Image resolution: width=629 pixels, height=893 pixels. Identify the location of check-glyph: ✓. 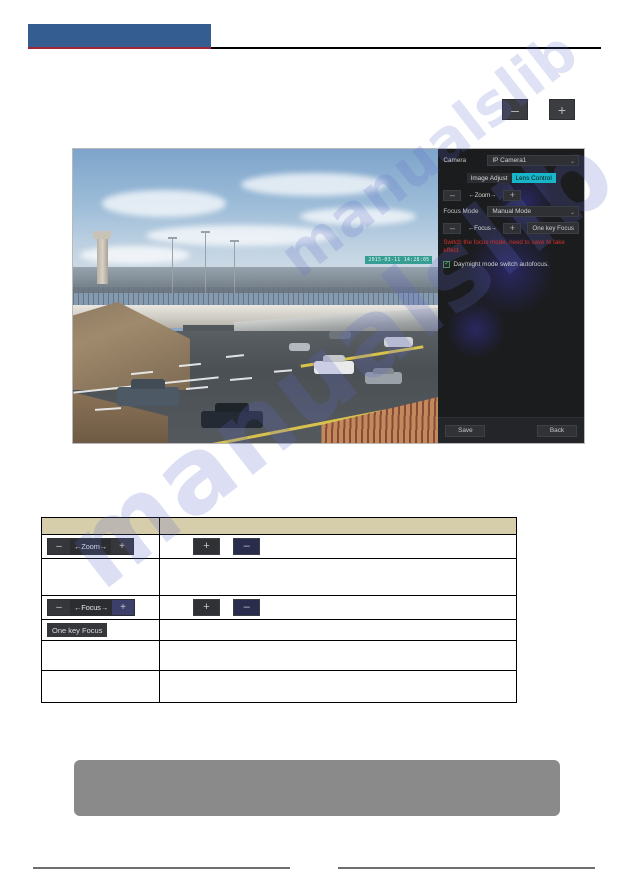
(447, 264).